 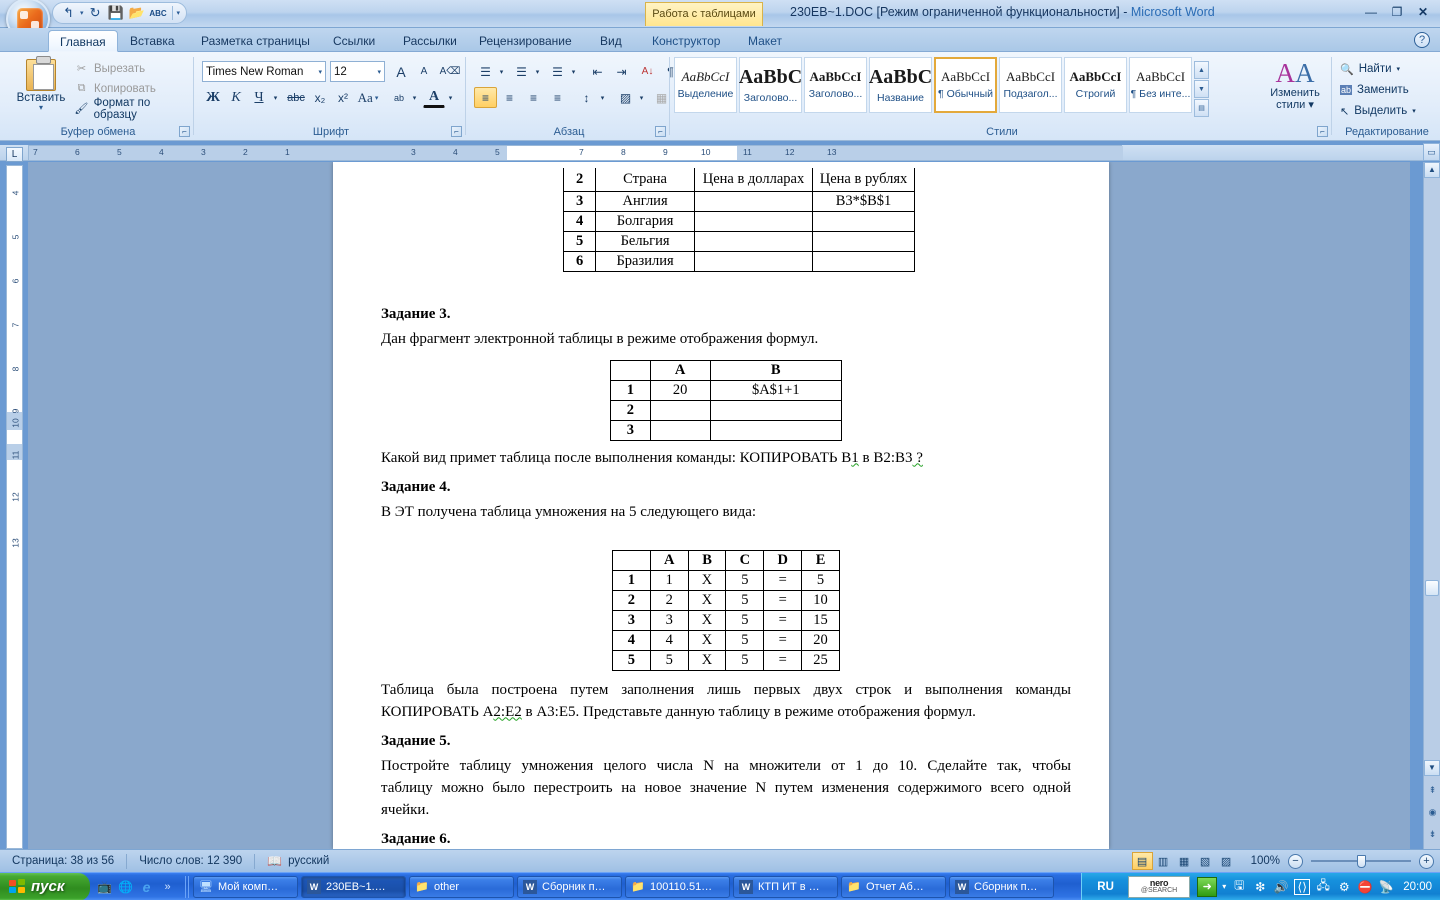 I want to click on restore-button: ❐, so click(x=1397, y=12).